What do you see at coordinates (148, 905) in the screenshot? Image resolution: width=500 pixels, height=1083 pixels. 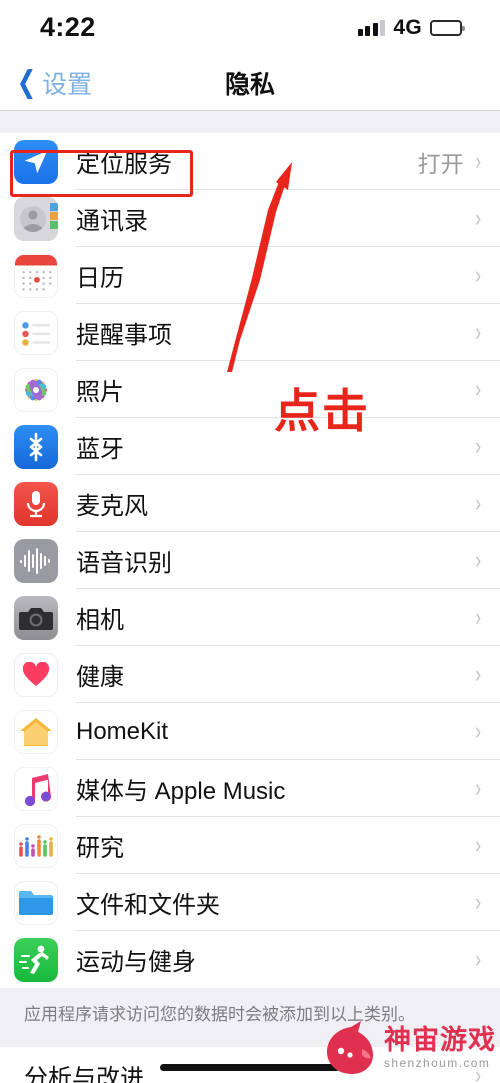 I see `privacy-row-label: 文件和文件夹` at bounding box center [148, 905].